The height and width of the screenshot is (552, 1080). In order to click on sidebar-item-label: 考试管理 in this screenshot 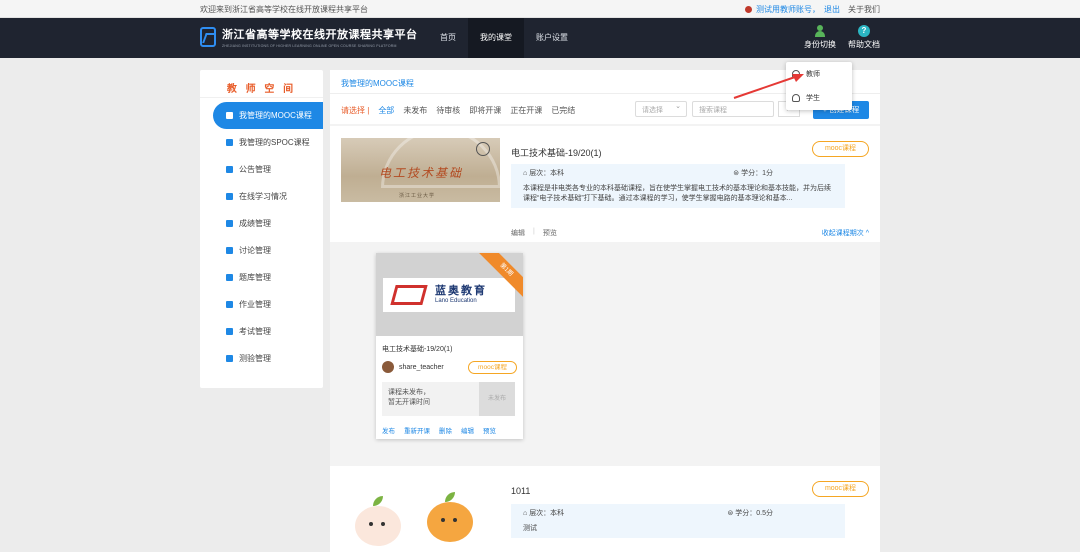, I will do `click(255, 331)`.